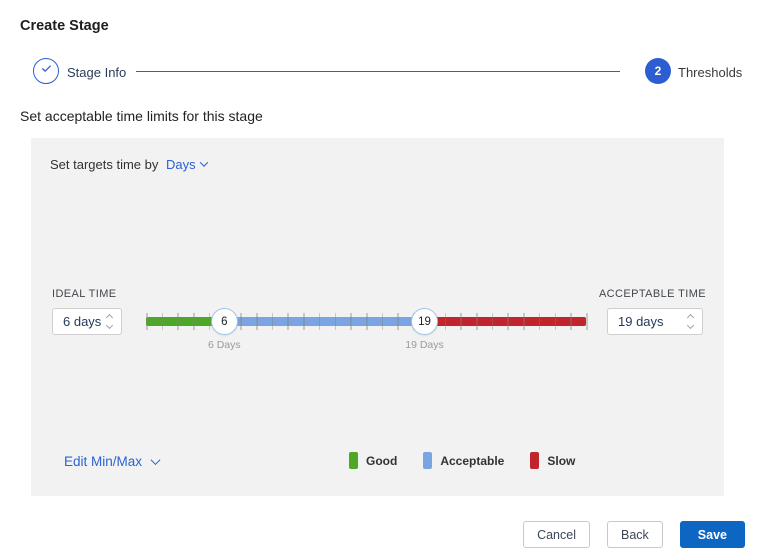  I want to click on slider-segment-slow, so click(505, 321).